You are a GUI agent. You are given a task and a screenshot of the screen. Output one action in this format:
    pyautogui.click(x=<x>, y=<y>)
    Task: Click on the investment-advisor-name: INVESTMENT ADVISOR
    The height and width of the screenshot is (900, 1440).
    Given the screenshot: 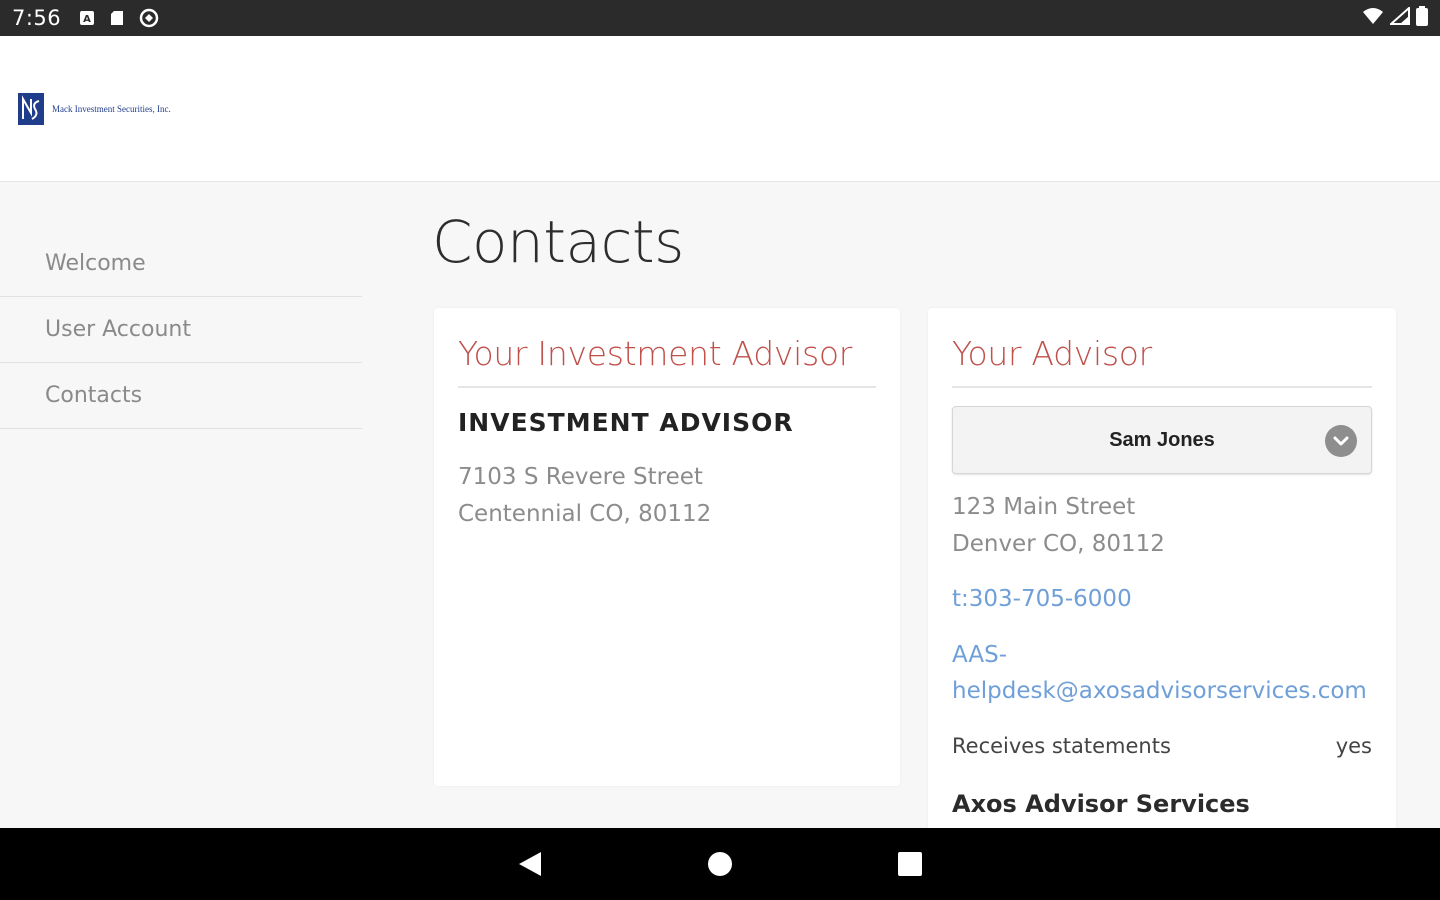 What is the action you would take?
    pyautogui.click(x=626, y=422)
    